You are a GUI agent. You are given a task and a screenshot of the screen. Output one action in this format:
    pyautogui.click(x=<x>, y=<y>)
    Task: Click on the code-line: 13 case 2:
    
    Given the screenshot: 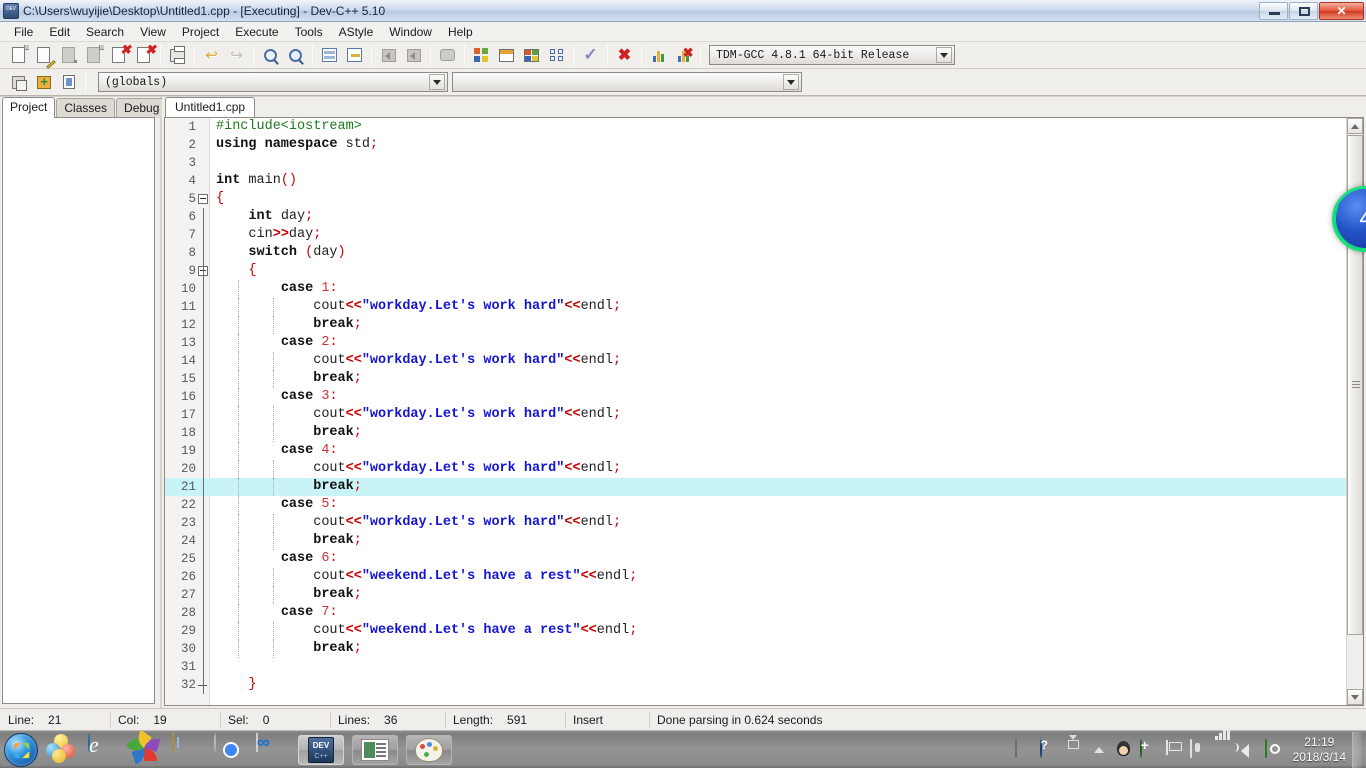 What is the action you would take?
    pyautogui.click(x=755, y=343)
    